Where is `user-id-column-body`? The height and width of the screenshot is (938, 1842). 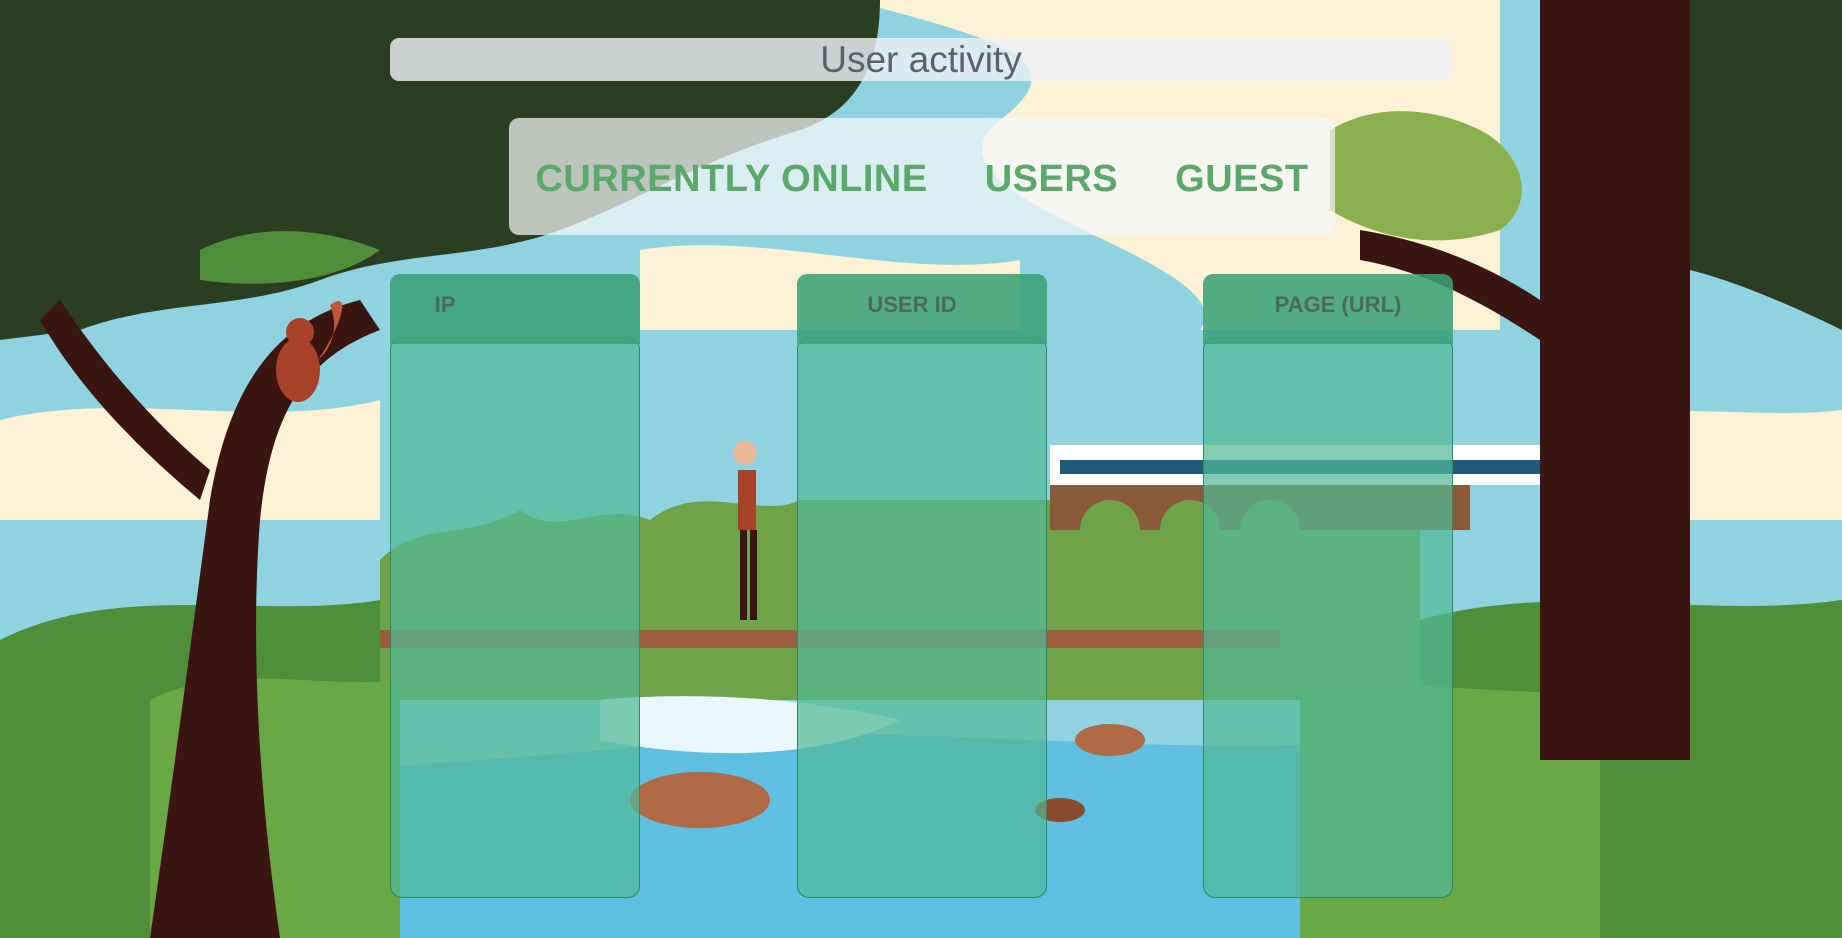
user-id-column-body is located at coordinates (922, 617).